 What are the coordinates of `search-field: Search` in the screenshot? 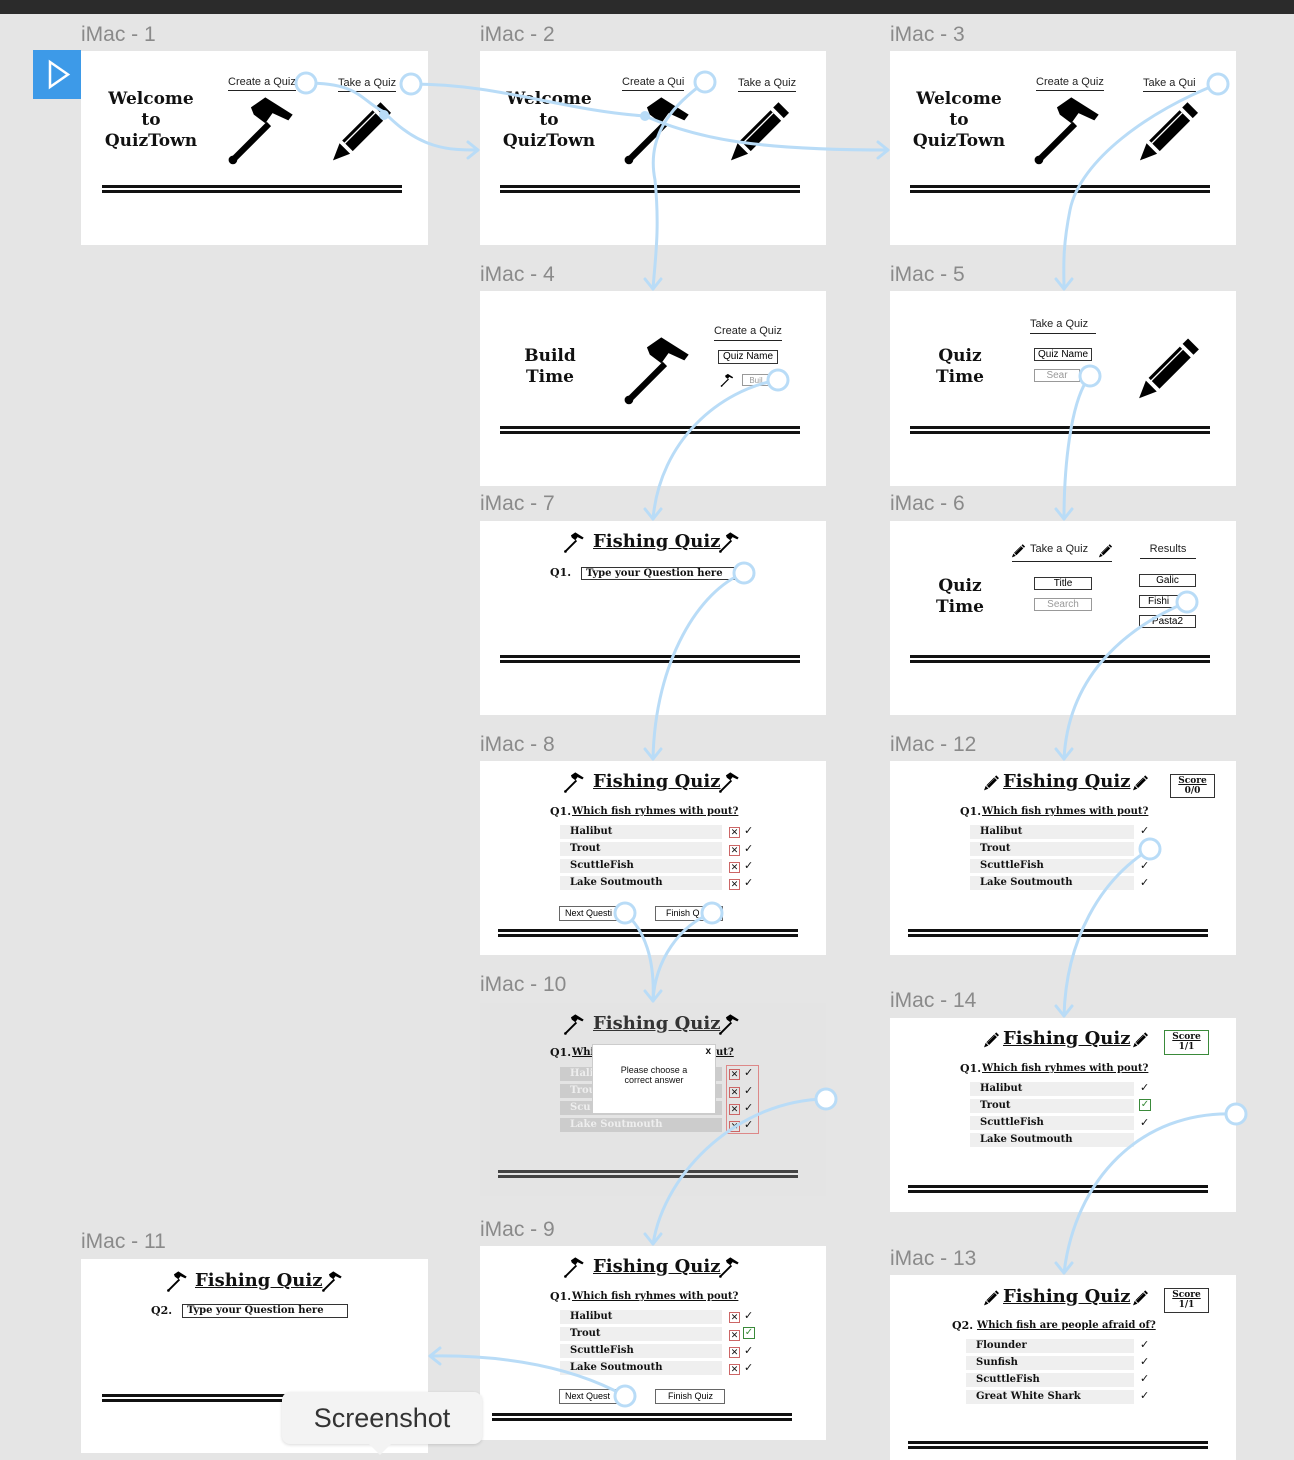 It's located at (1063, 604).